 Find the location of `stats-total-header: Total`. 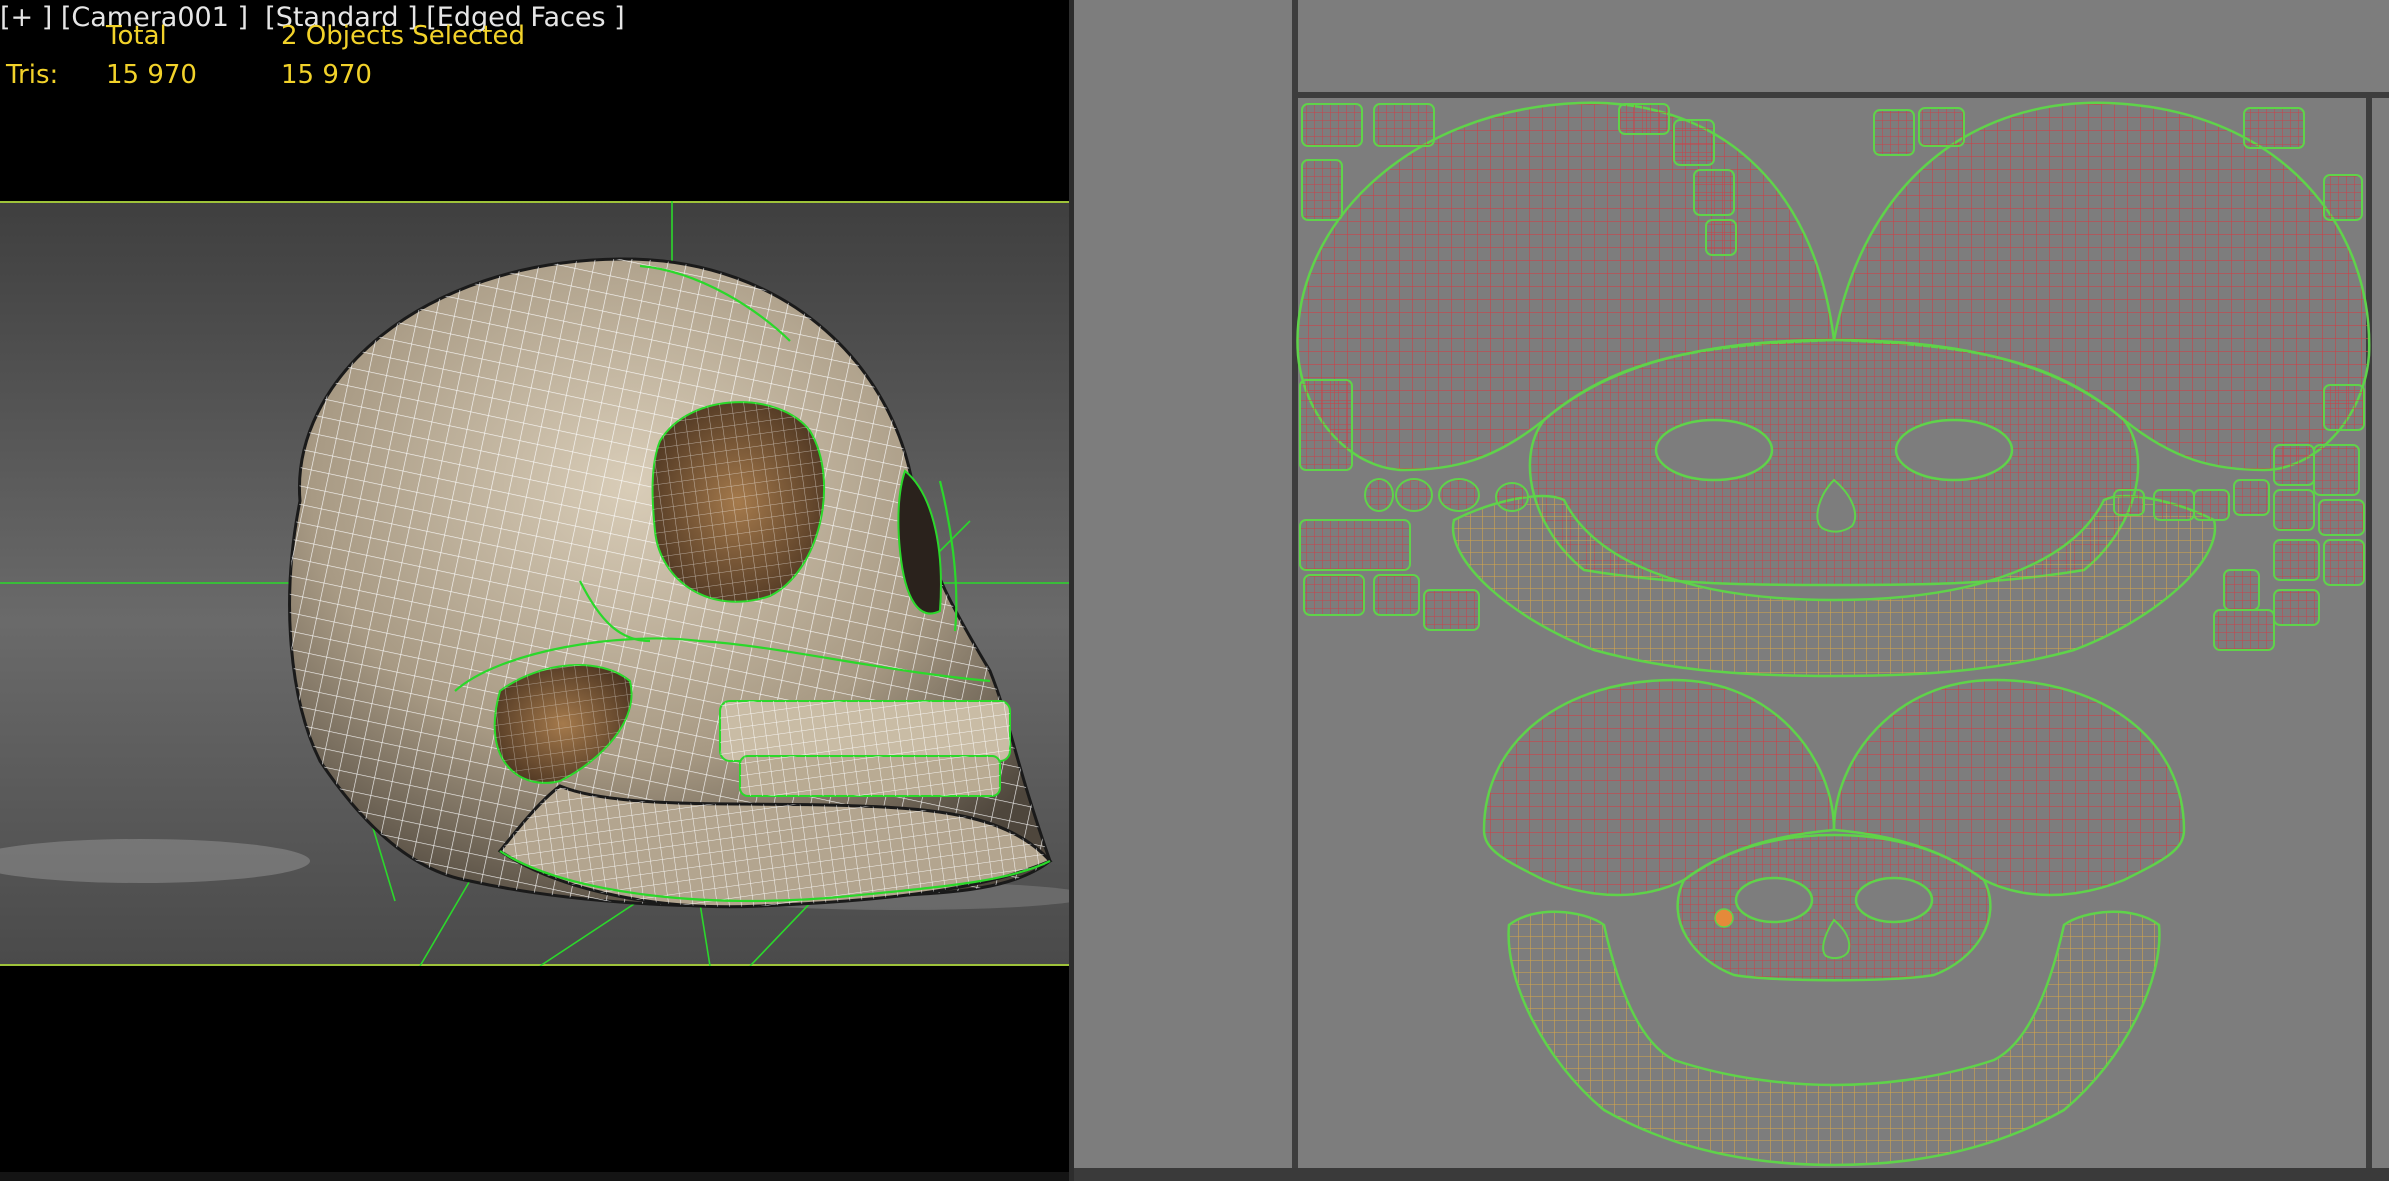

stats-total-header: Total is located at coordinates (136, 36).